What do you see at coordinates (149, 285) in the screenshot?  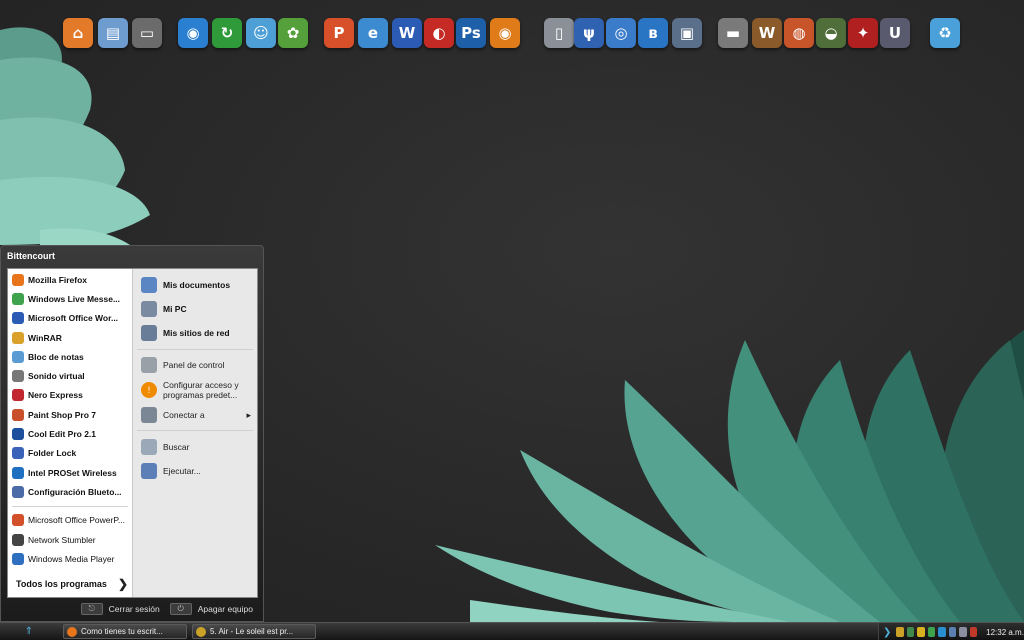 I see `my-documents-icon` at bounding box center [149, 285].